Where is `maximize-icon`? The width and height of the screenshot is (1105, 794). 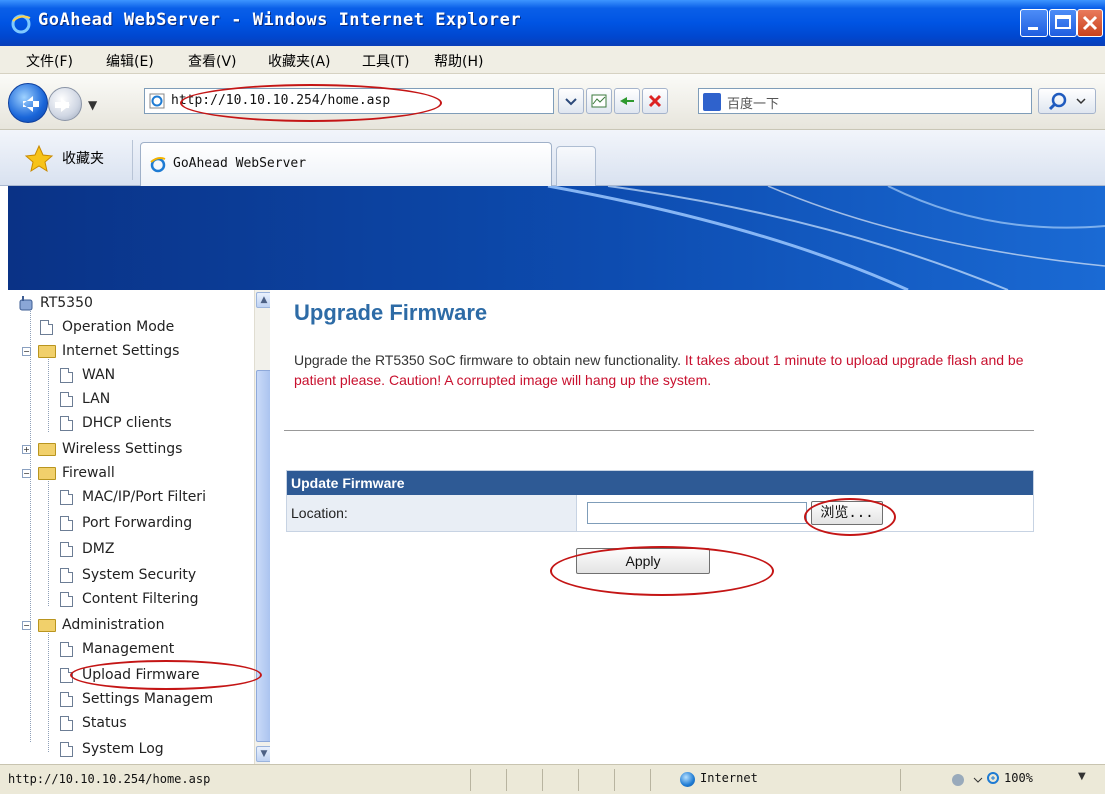
maximize-icon is located at coordinates (1063, 22).